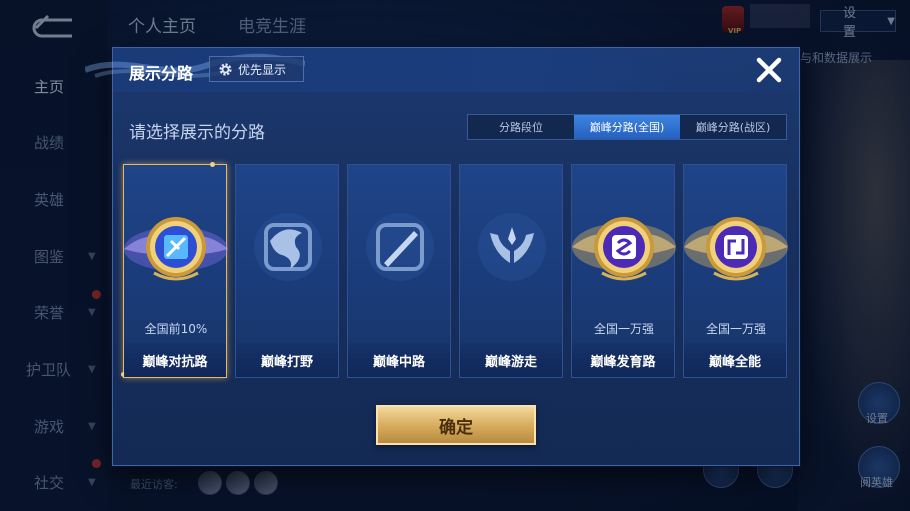 Image resolution: width=910 pixels, height=511 pixels. What do you see at coordinates (287, 360) in the screenshot?
I see `lane-name: 巅峰打野` at bounding box center [287, 360].